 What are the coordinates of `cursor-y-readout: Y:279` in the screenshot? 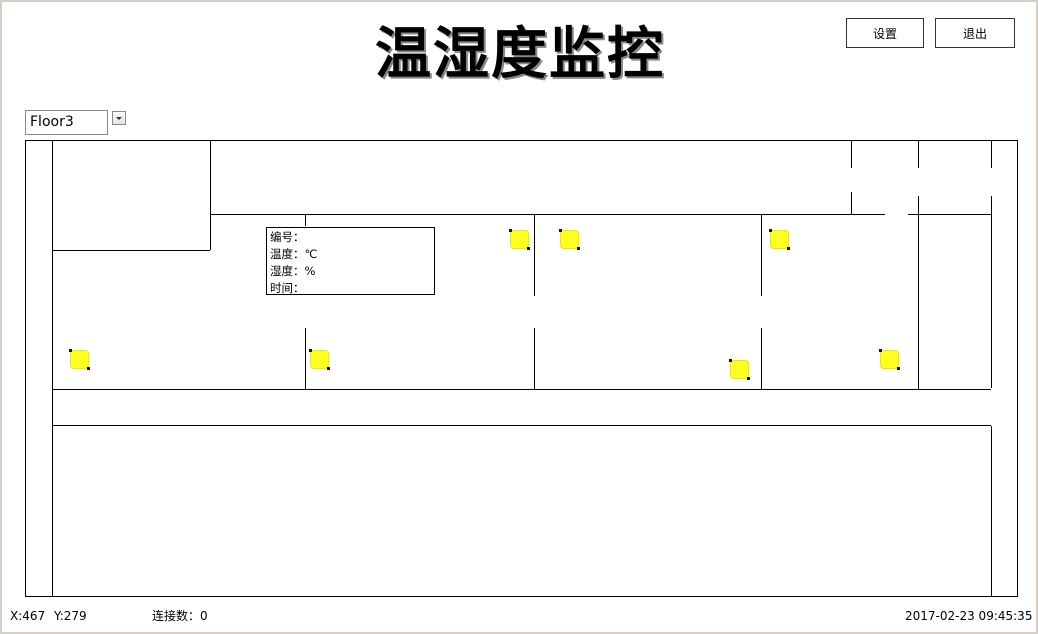 It's located at (70, 616).